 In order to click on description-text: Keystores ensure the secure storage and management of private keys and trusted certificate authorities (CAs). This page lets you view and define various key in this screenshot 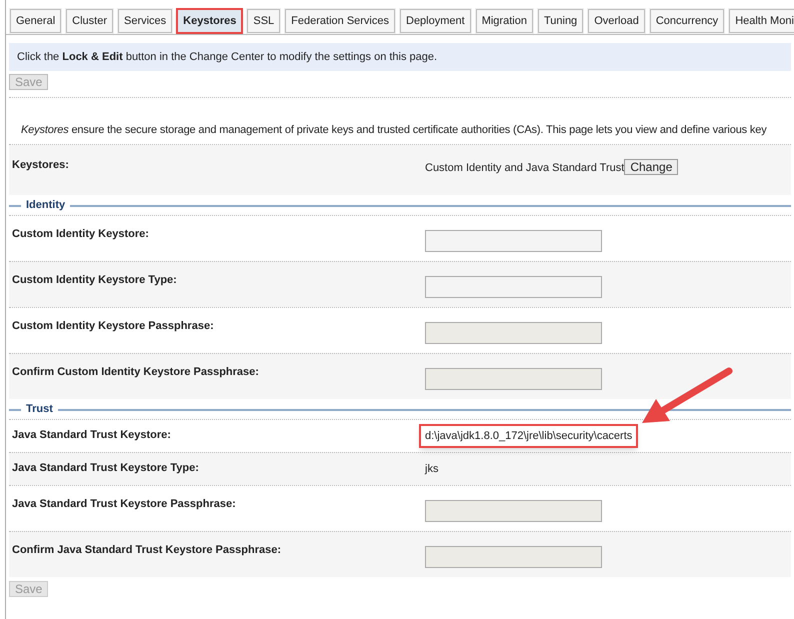, I will do `click(394, 130)`.